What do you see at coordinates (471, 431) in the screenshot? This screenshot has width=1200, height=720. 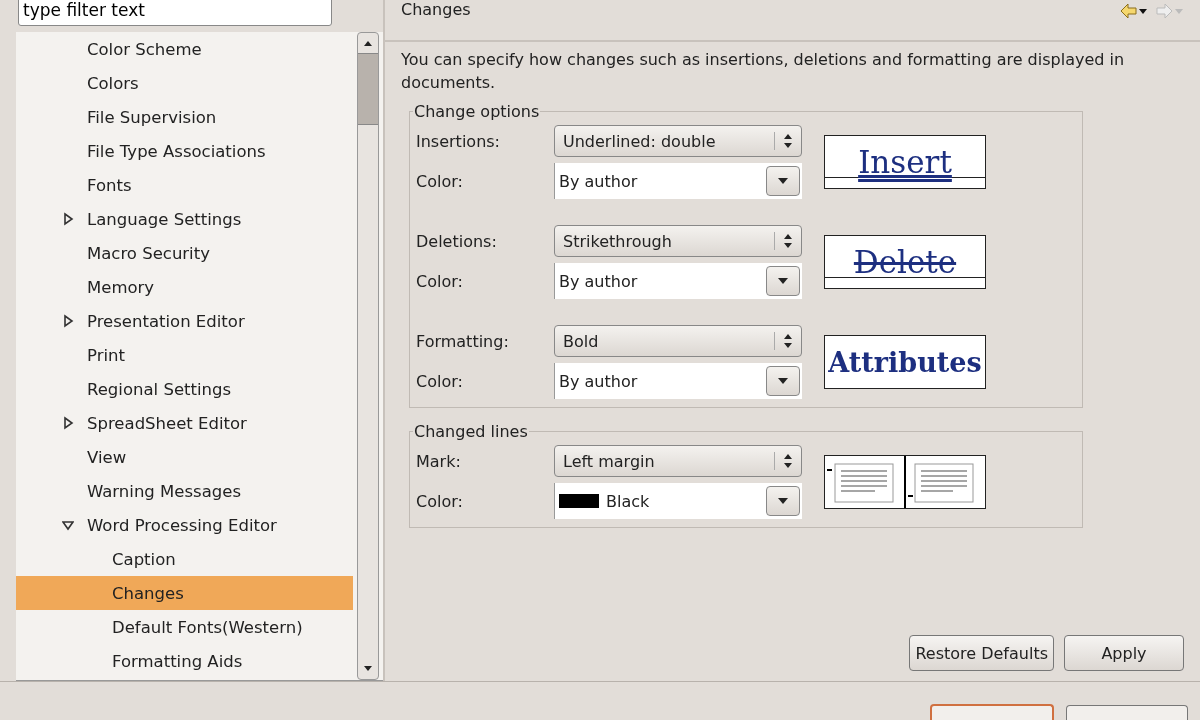 I see `group-title: Changed lines` at bounding box center [471, 431].